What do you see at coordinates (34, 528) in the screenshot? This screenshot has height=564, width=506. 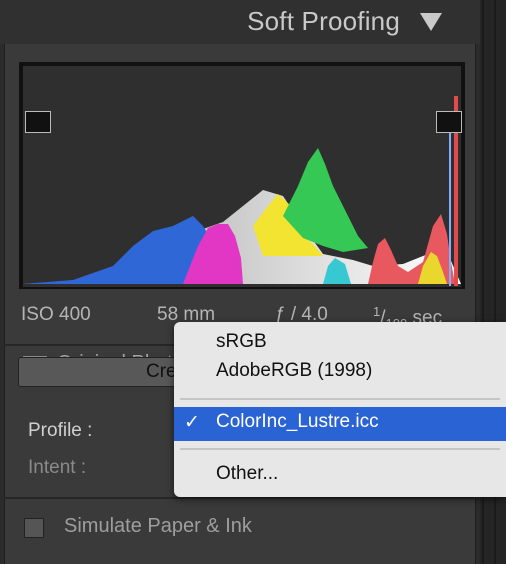 I see `simulate-paper-ink-checkbox` at bounding box center [34, 528].